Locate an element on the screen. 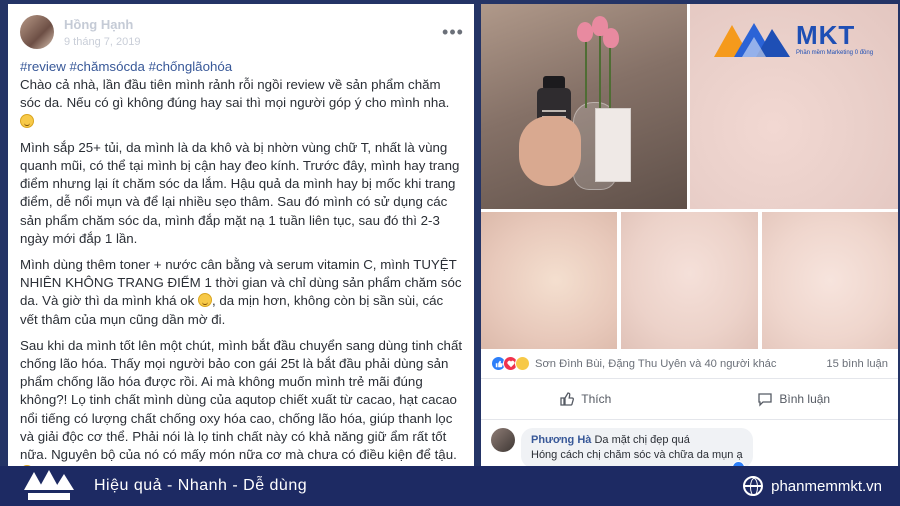  author-block: Hồng Hạnh 9 tháng 7, 2019 is located at coordinates (253, 32).